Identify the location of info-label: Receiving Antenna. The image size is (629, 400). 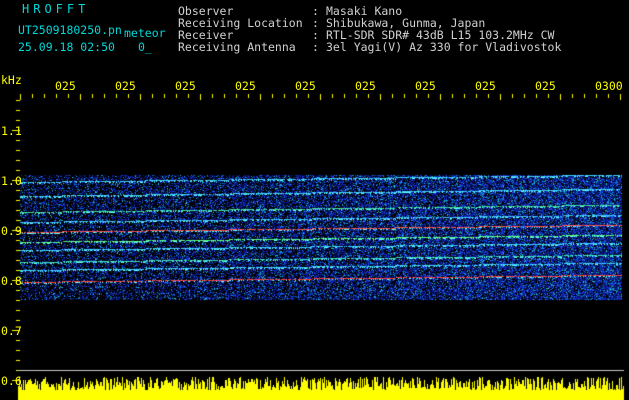
(237, 47).